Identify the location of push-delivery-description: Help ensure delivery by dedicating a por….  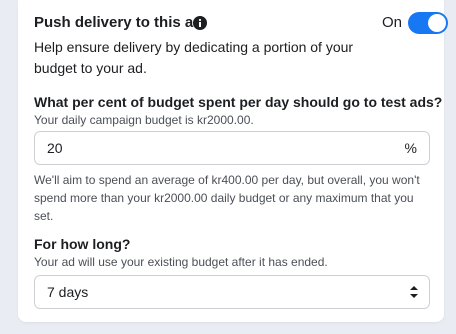
(194, 57).